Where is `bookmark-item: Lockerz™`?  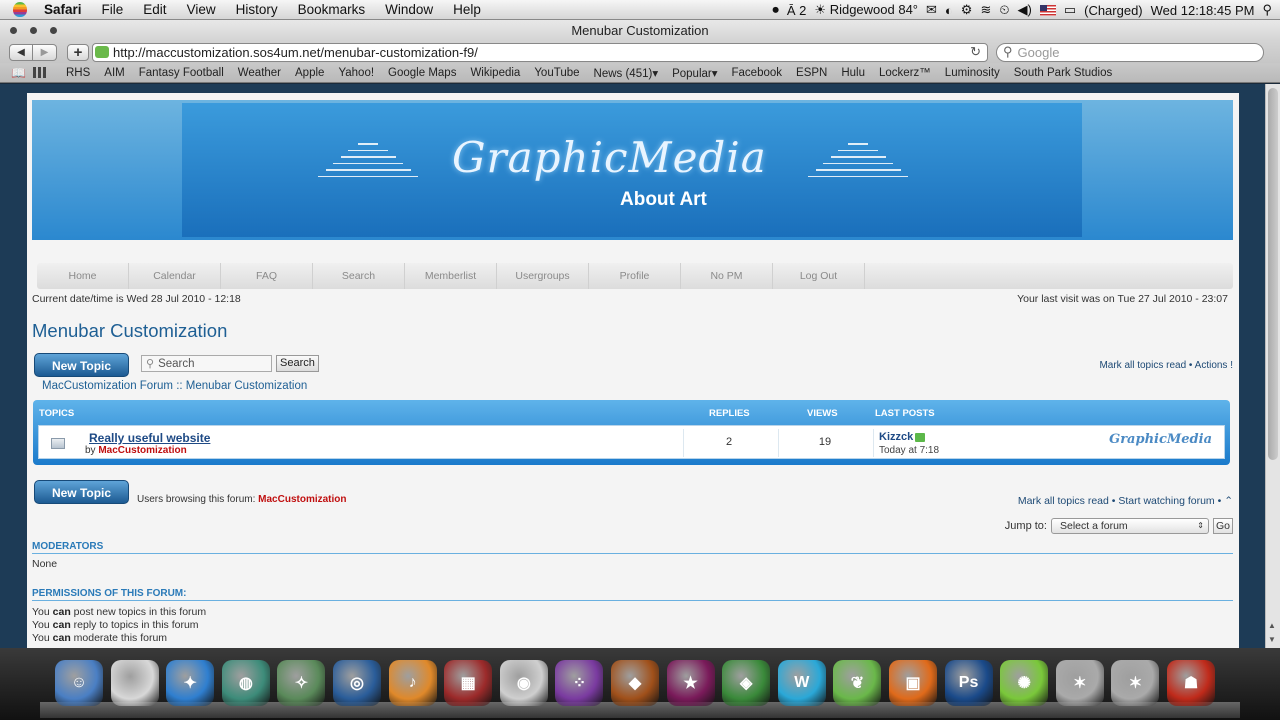
bookmark-item: Lockerz™ is located at coordinates (905, 73).